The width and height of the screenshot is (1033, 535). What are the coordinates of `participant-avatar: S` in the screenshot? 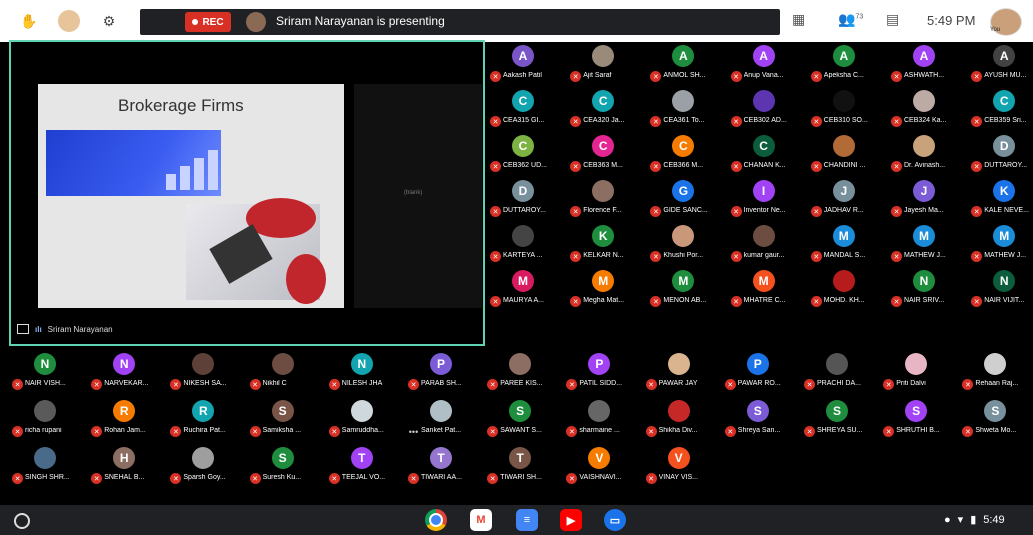 It's located at (837, 411).